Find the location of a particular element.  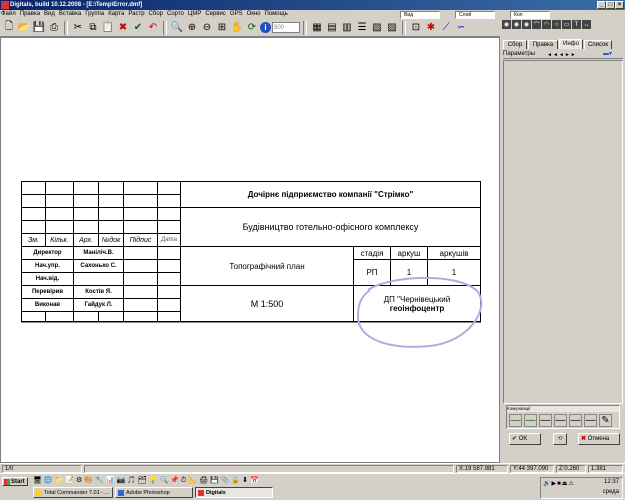

color-dropdown: Кол is located at coordinates (530, 15).